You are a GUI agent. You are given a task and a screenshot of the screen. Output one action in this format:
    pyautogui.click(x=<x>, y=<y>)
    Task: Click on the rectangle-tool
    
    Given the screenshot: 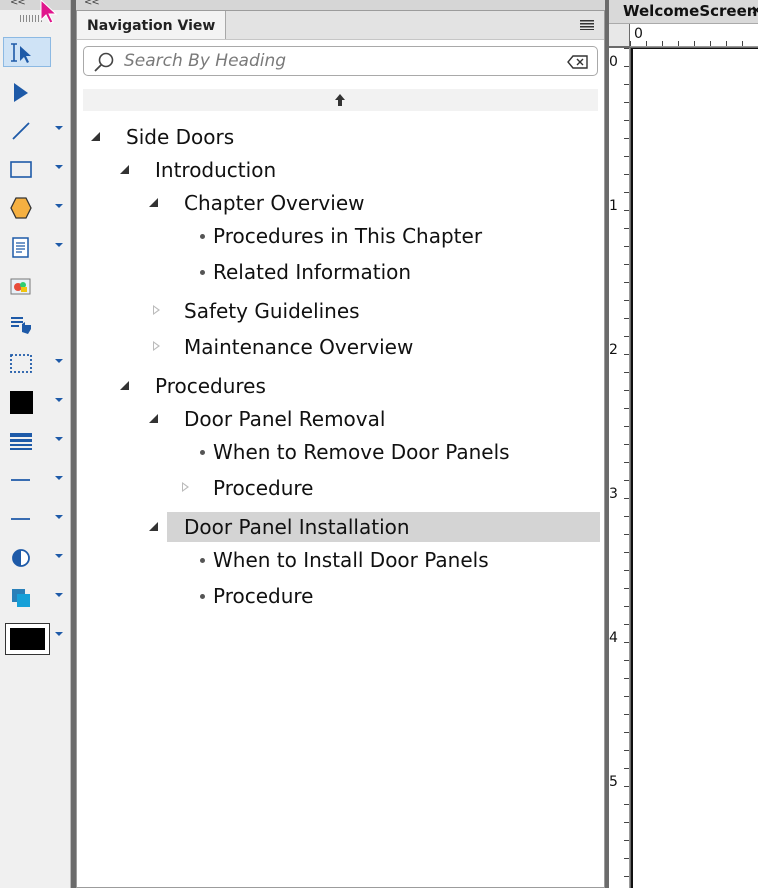 What is the action you would take?
    pyautogui.click(x=28, y=168)
    